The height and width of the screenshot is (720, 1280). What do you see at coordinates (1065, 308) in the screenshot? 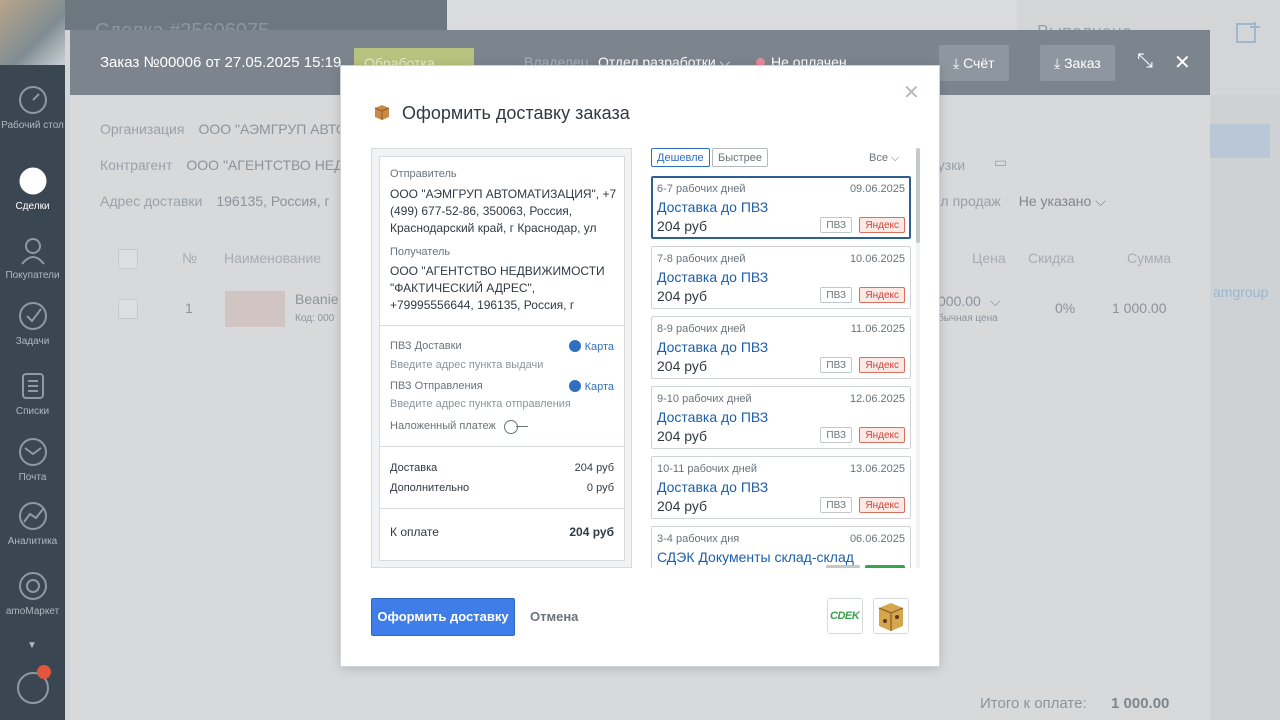
I see `row-discount: 0%` at bounding box center [1065, 308].